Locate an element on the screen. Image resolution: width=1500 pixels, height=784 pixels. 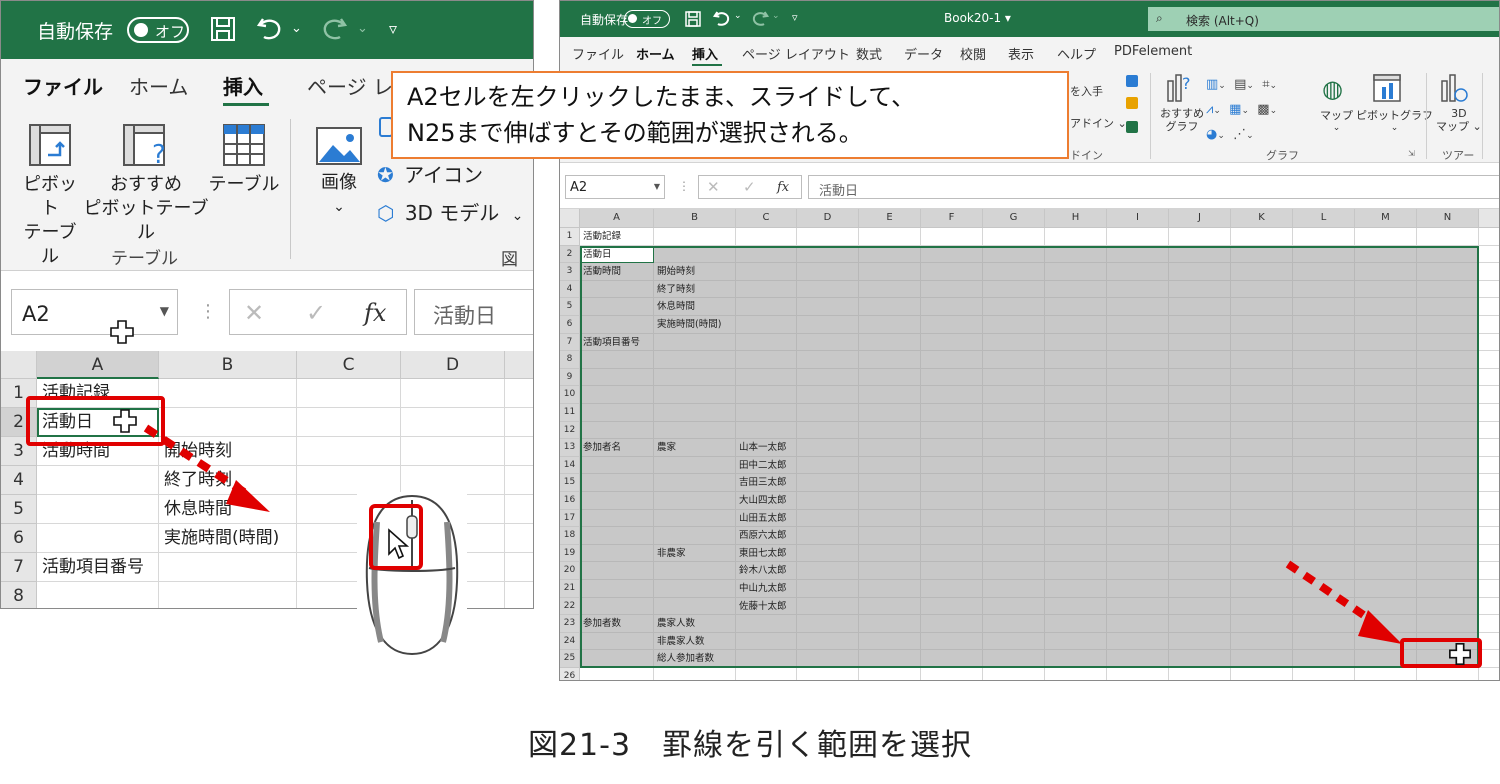
cell-b8 is located at coordinates (228, 595).